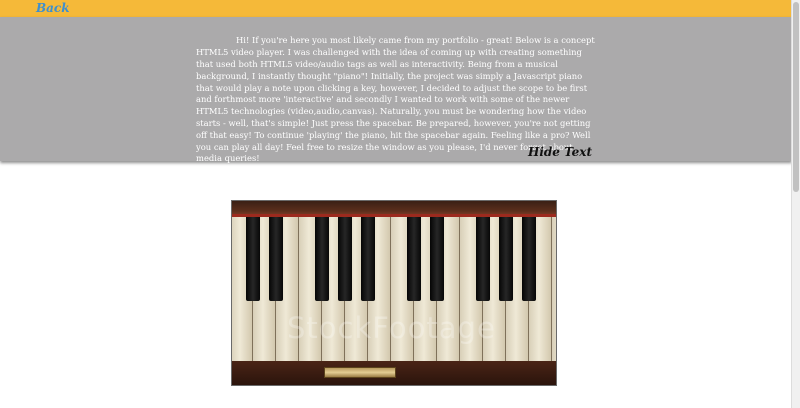 This screenshot has width=800, height=408. I want to click on brand-plate, so click(360, 372).